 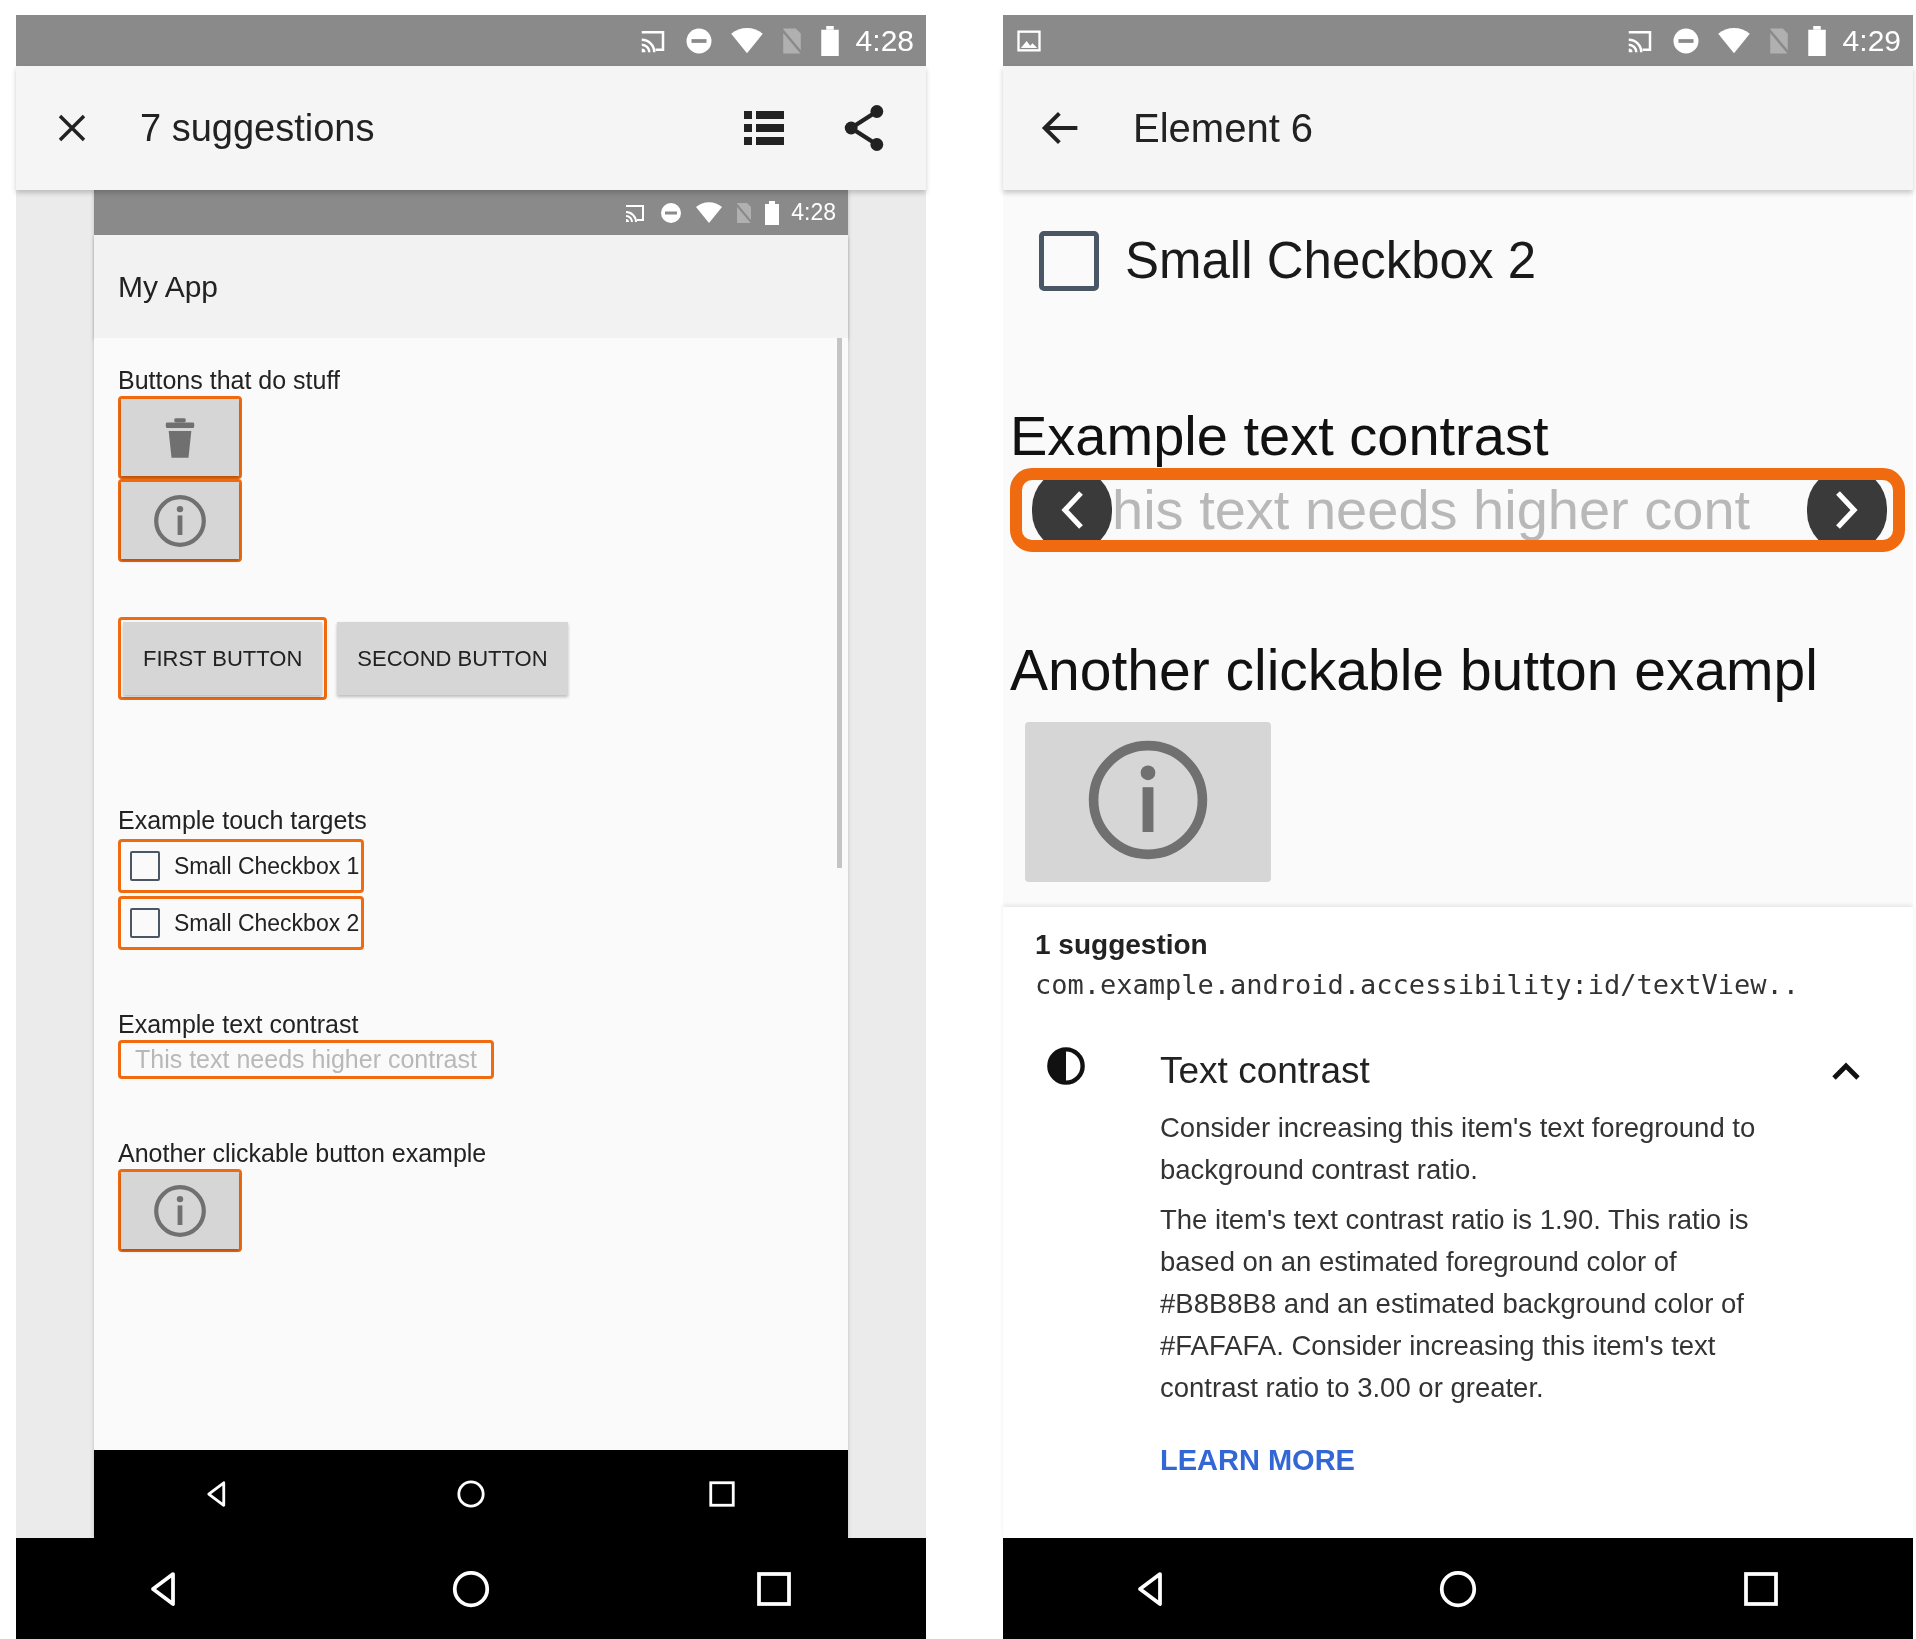 I want to click on recents-icon, so click(x=722, y=1494).